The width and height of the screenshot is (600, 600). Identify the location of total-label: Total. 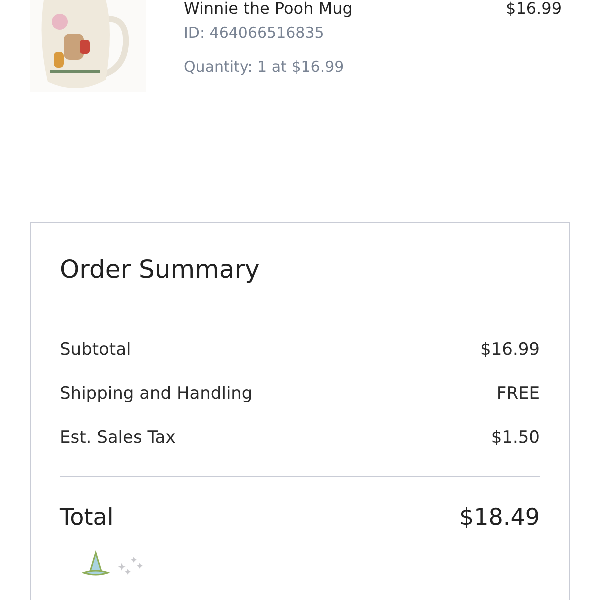
(87, 518).